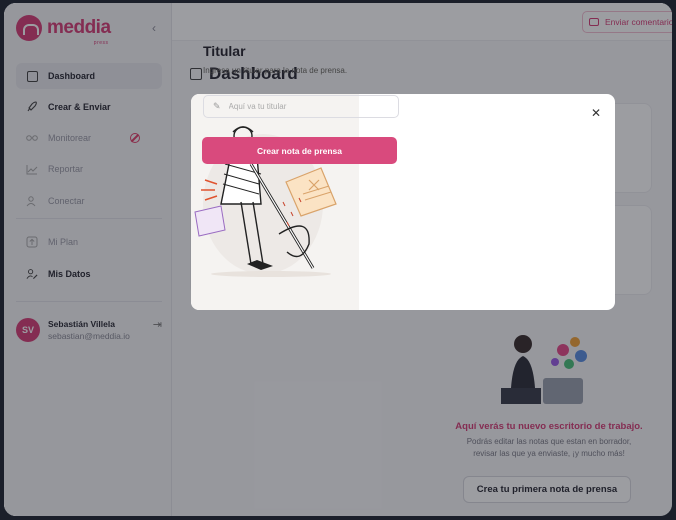 The width and height of the screenshot is (676, 520). Describe the element at coordinates (275, 202) in the screenshot. I see `modal-illustration` at that location.